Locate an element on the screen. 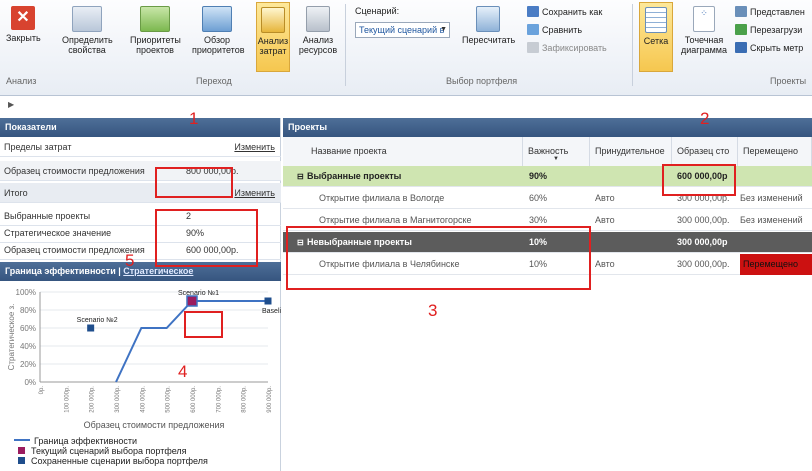 Image resolution: width=812 pixels, height=471 pixels. x-tick-label: 600 000р. is located at coordinates (194, 399).